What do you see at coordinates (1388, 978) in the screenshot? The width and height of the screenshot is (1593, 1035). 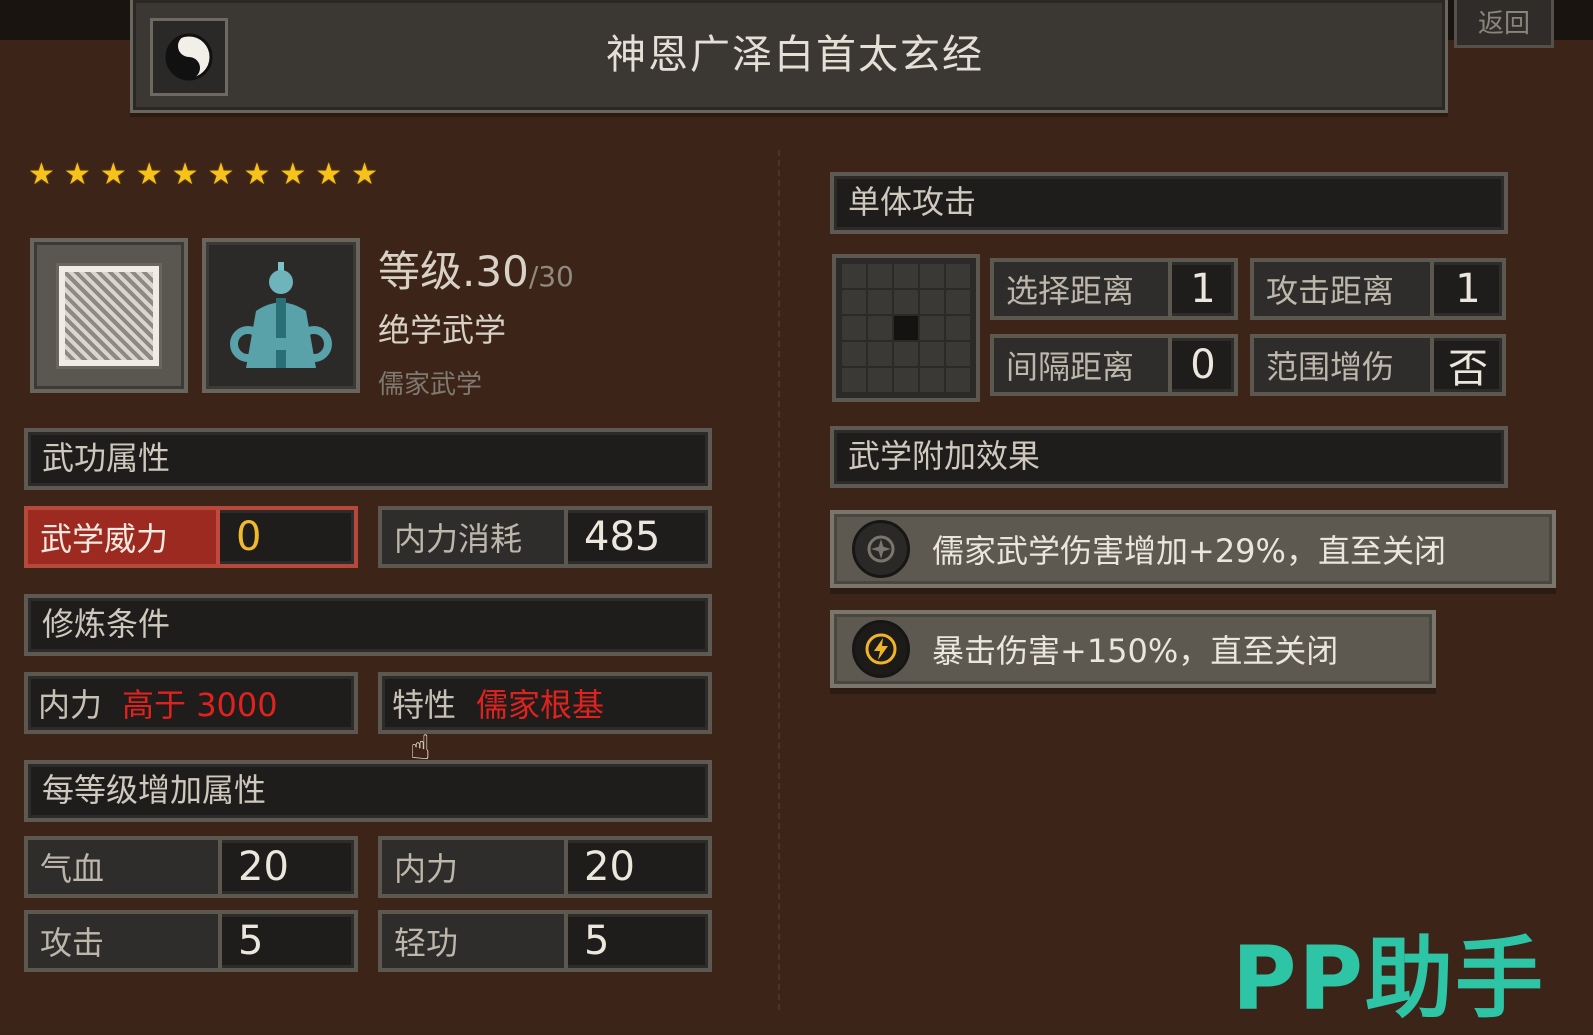 I see `watermark-logo: PP助手` at bounding box center [1388, 978].